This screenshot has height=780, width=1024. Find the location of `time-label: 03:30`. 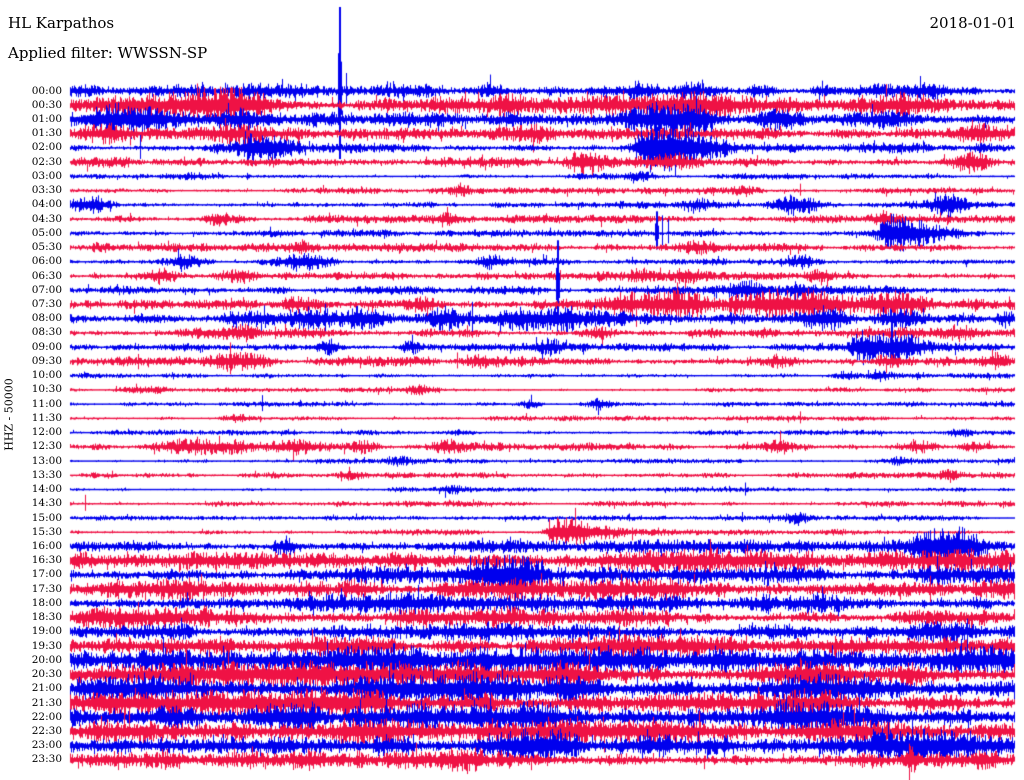

time-label: 03:30 is located at coordinates (46, 190).